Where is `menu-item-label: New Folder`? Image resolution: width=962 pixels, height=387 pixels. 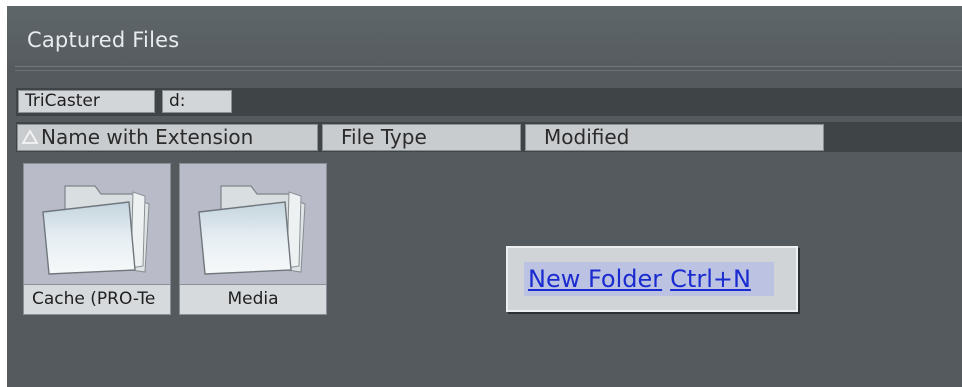 menu-item-label: New Folder is located at coordinates (595, 279).